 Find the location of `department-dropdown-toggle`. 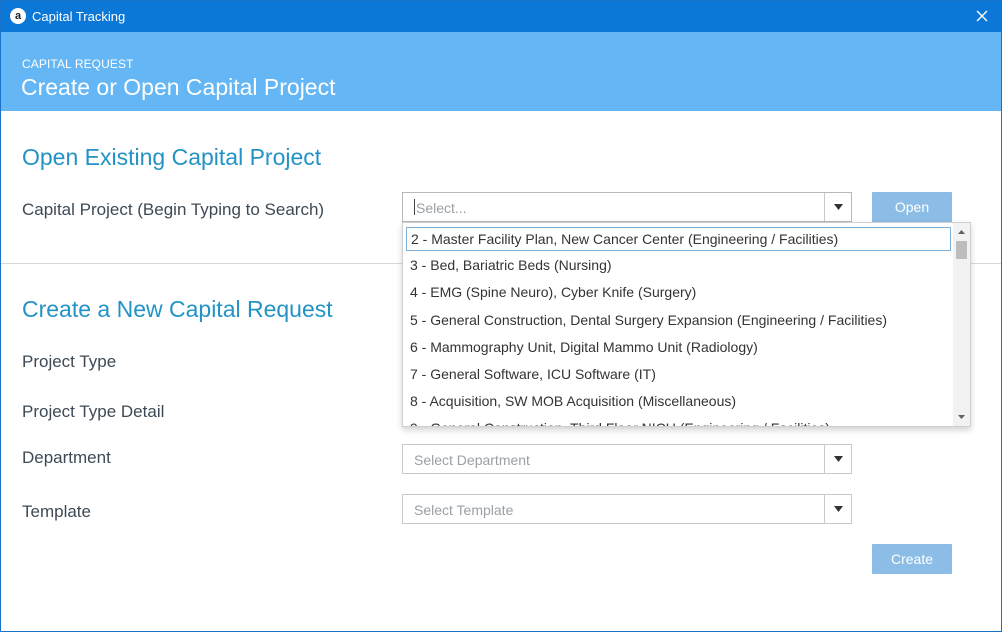

department-dropdown-toggle is located at coordinates (837, 459).